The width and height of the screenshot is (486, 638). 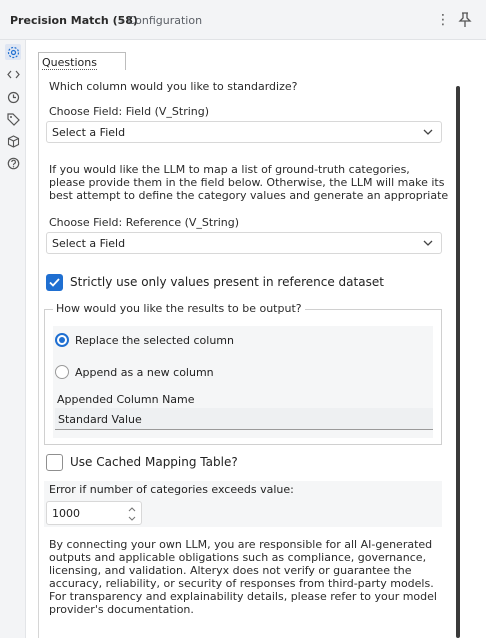 I want to click on cached-mapping-checkbox-row: Use Cached Mapping Table?, so click(x=156, y=464).